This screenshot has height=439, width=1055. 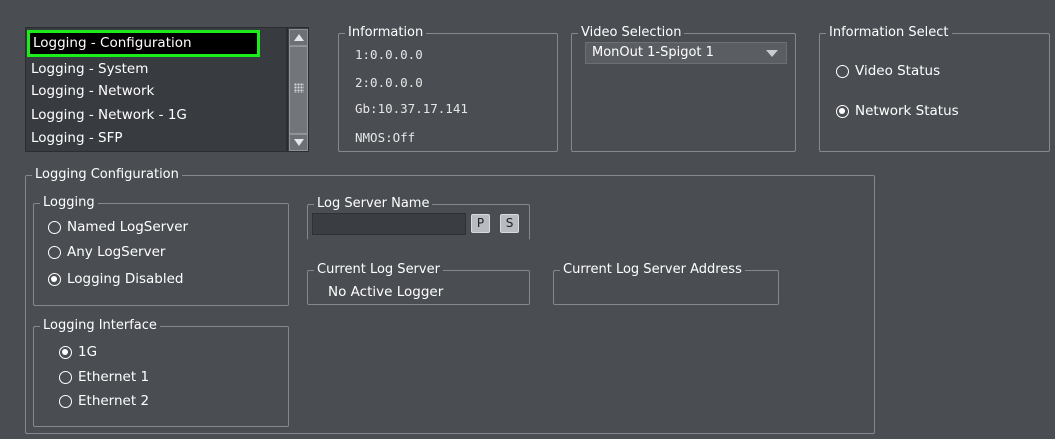 What do you see at coordinates (114, 377) in the screenshot?
I see `radio-ethernet-1-label: Ethernet 1` at bounding box center [114, 377].